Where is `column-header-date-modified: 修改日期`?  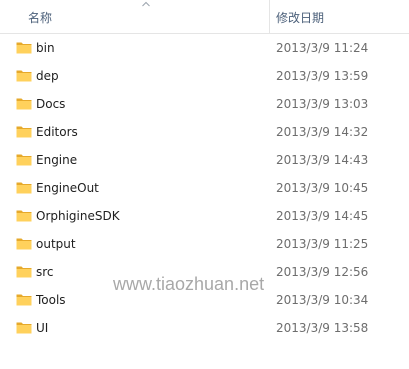
column-header-date-modified: 修改日期 is located at coordinates (300, 17).